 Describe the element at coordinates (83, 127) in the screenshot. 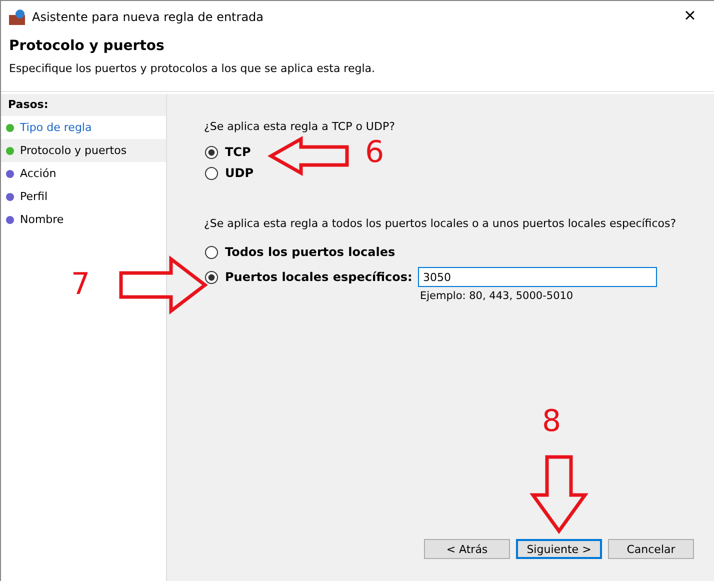

I see `step-item: Tipo de regla` at that location.